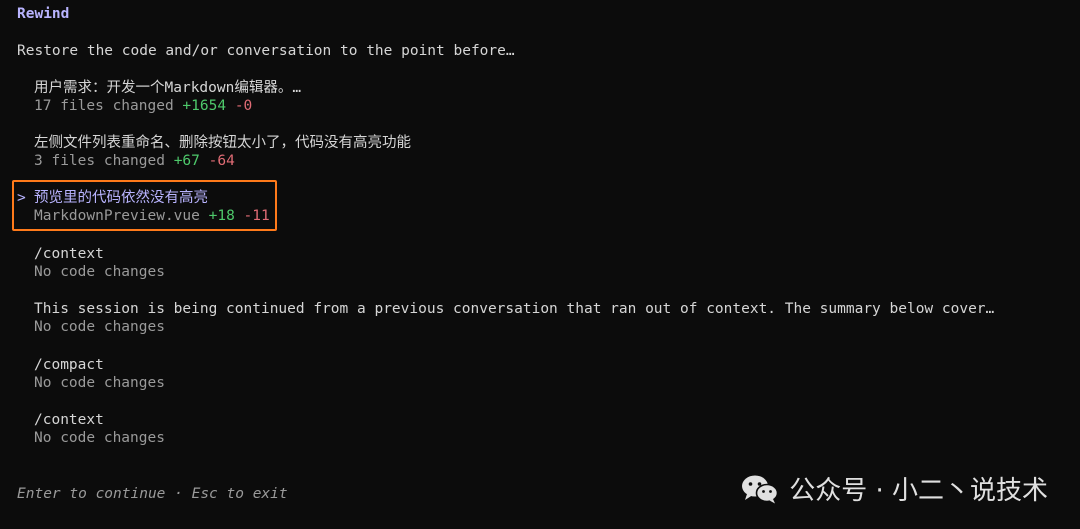 This screenshot has height=529, width=1080. I want to click on stats-files: 3 files changed, so click(99, 161).